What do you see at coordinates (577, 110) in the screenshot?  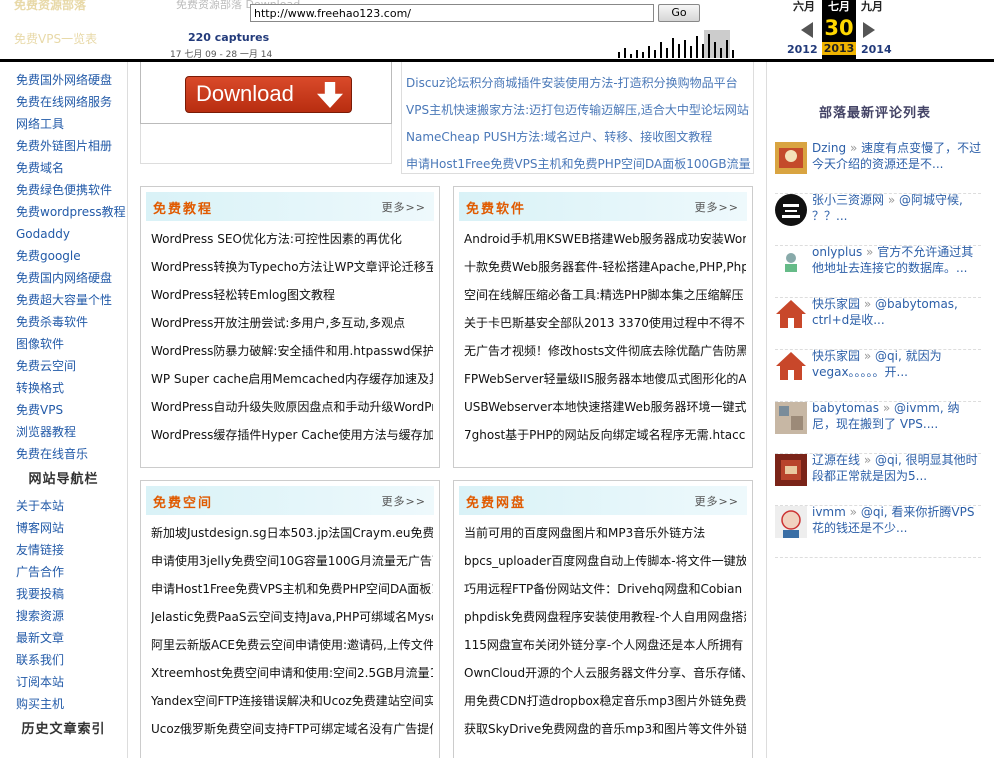 I see `featured-link: VPS主机快速搬家方法:迈打包迈传输迈解压,适合大中型论坛网站` at bounding box center [577, 110].